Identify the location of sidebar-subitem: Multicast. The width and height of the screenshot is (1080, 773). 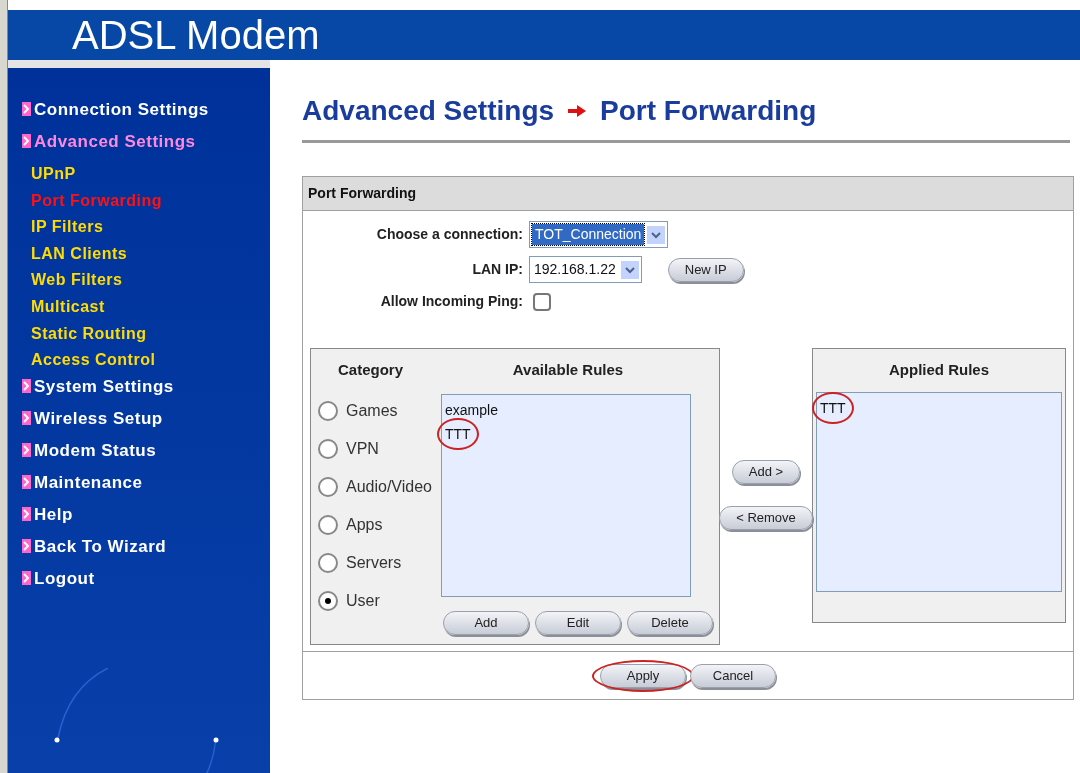
(68, 306).